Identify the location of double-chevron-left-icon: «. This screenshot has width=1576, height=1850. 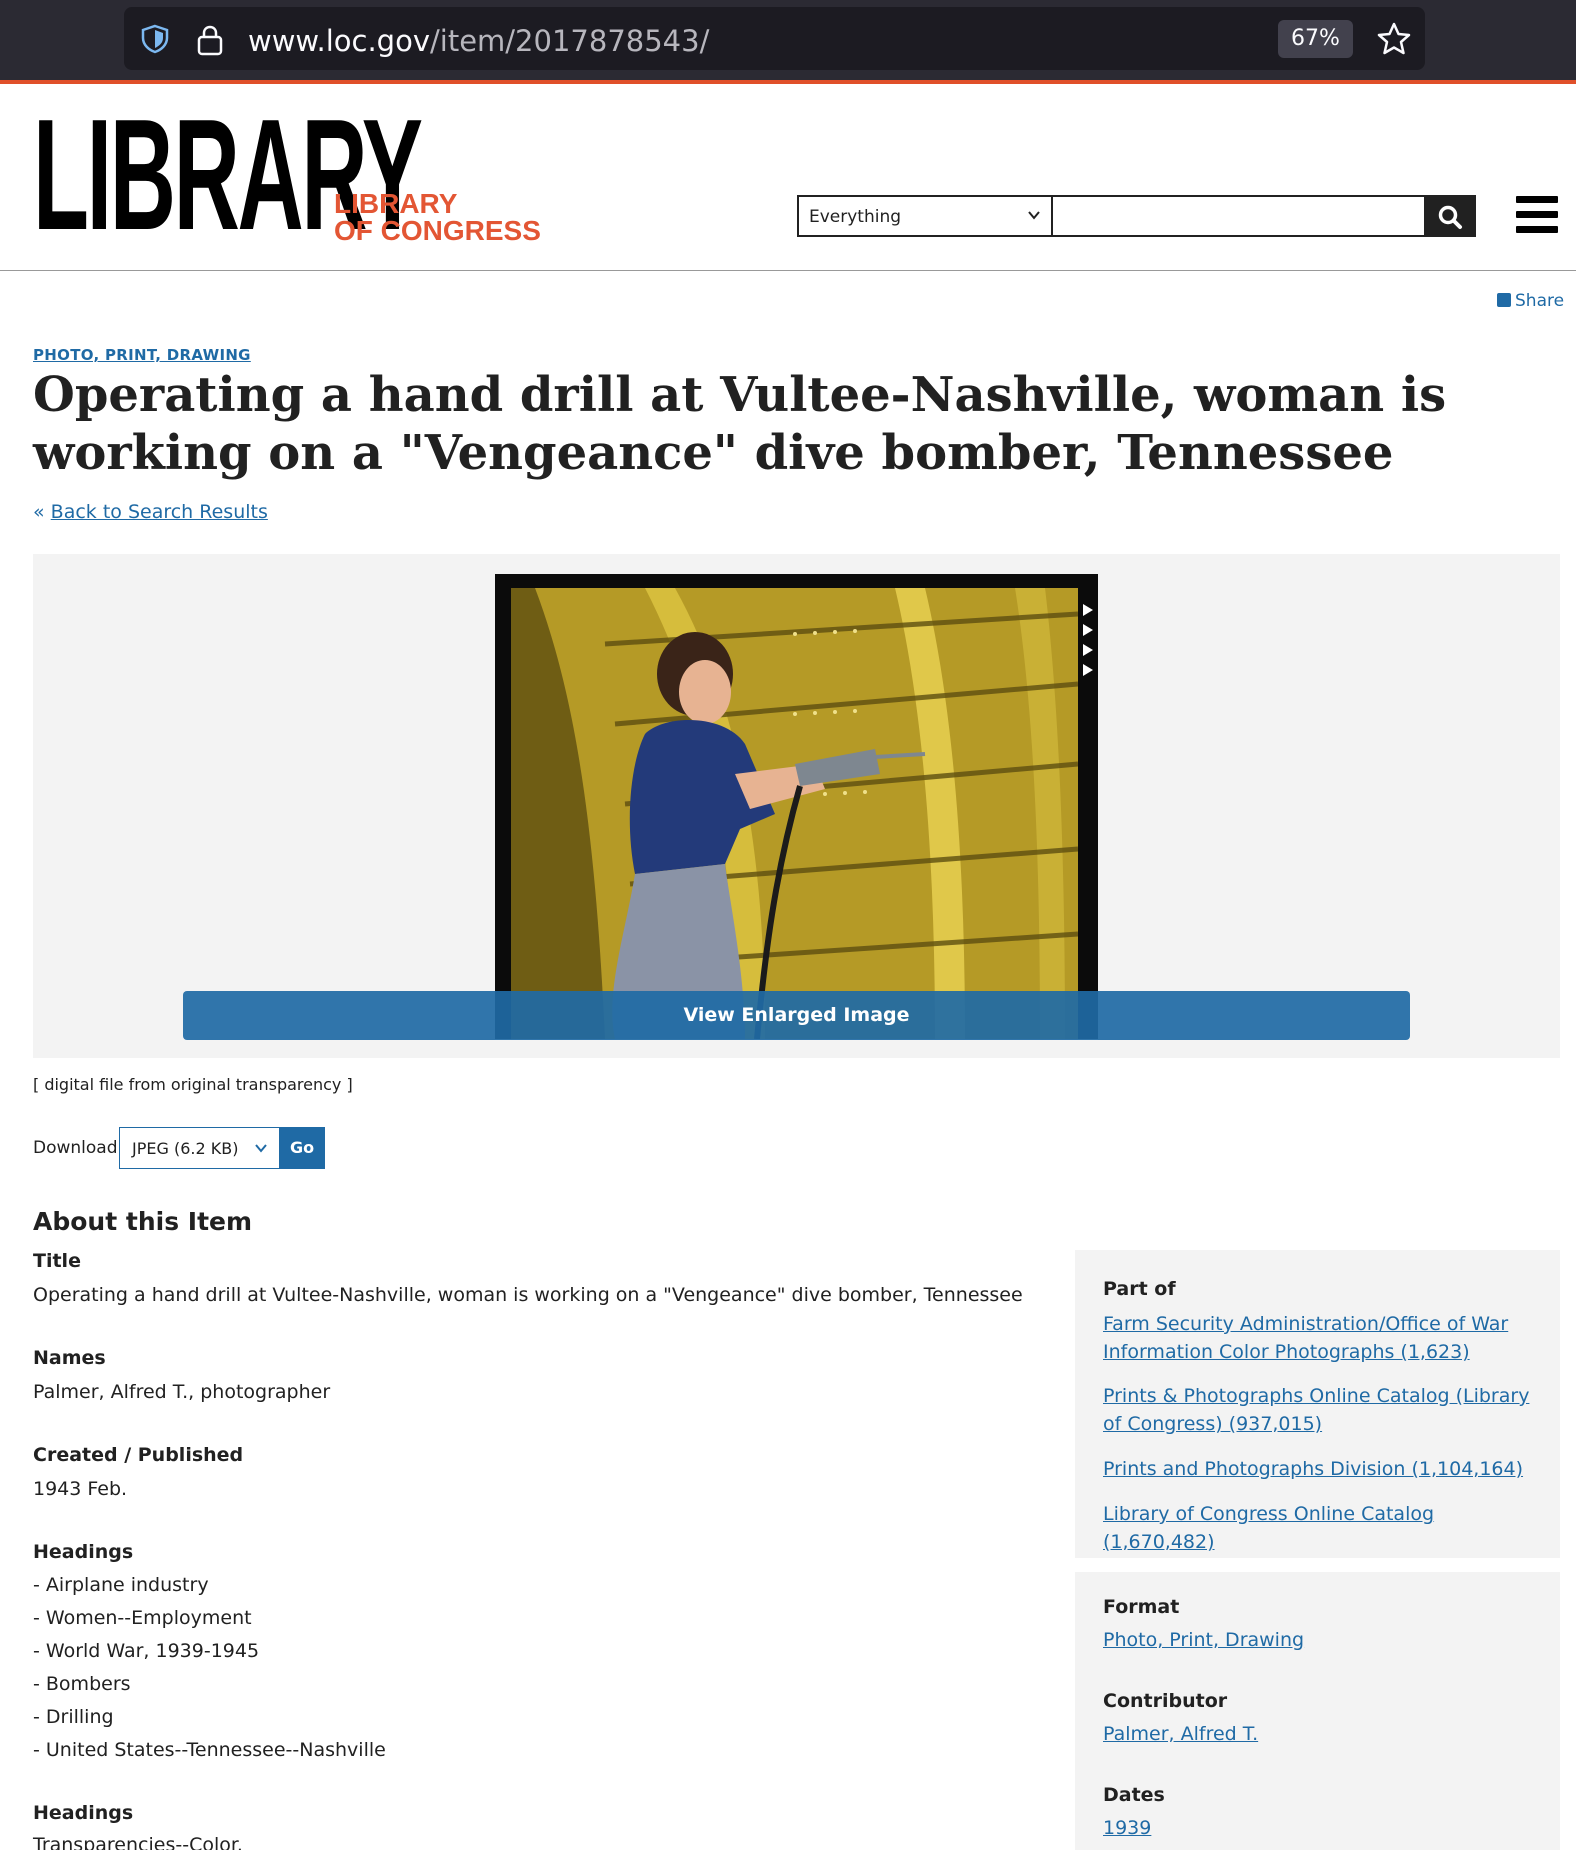
(39, 512).